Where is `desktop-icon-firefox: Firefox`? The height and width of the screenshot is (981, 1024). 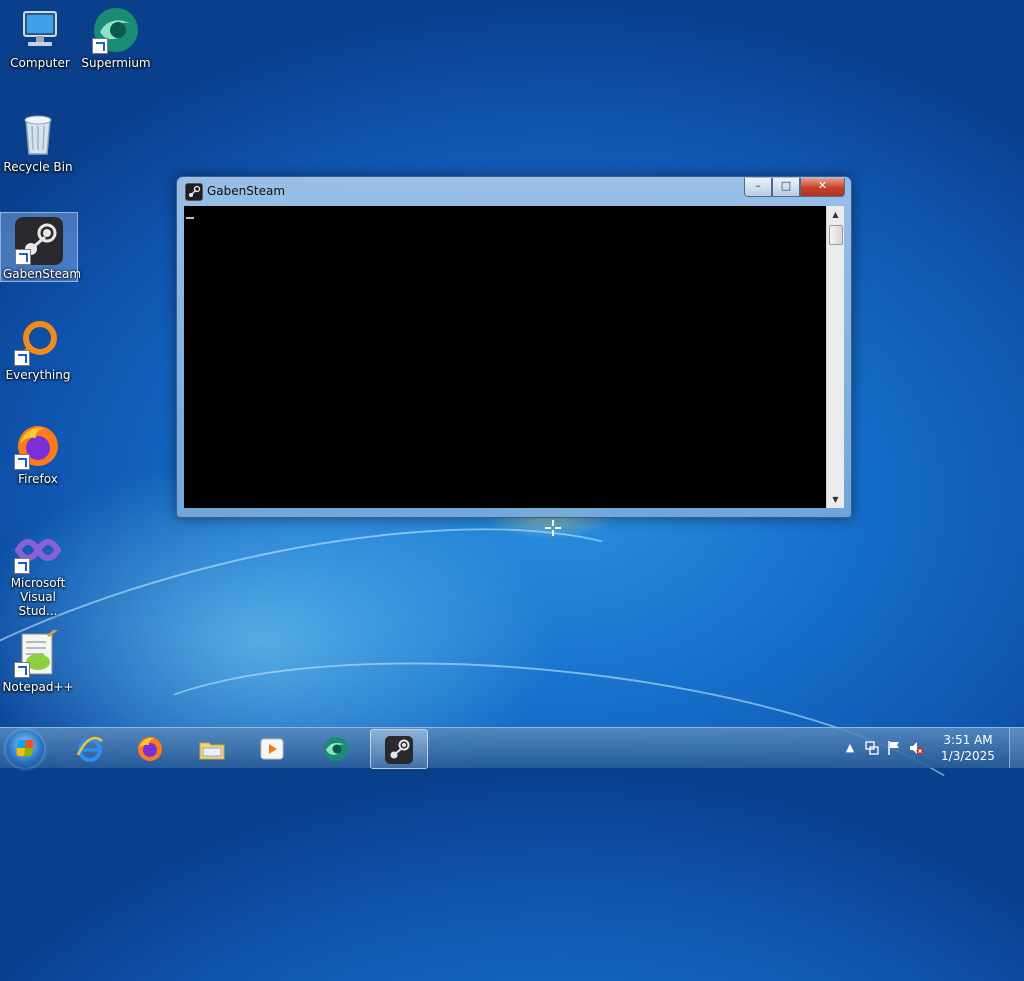
desktop-icon-firefox: Firefox is located at coordinates (38, 452).